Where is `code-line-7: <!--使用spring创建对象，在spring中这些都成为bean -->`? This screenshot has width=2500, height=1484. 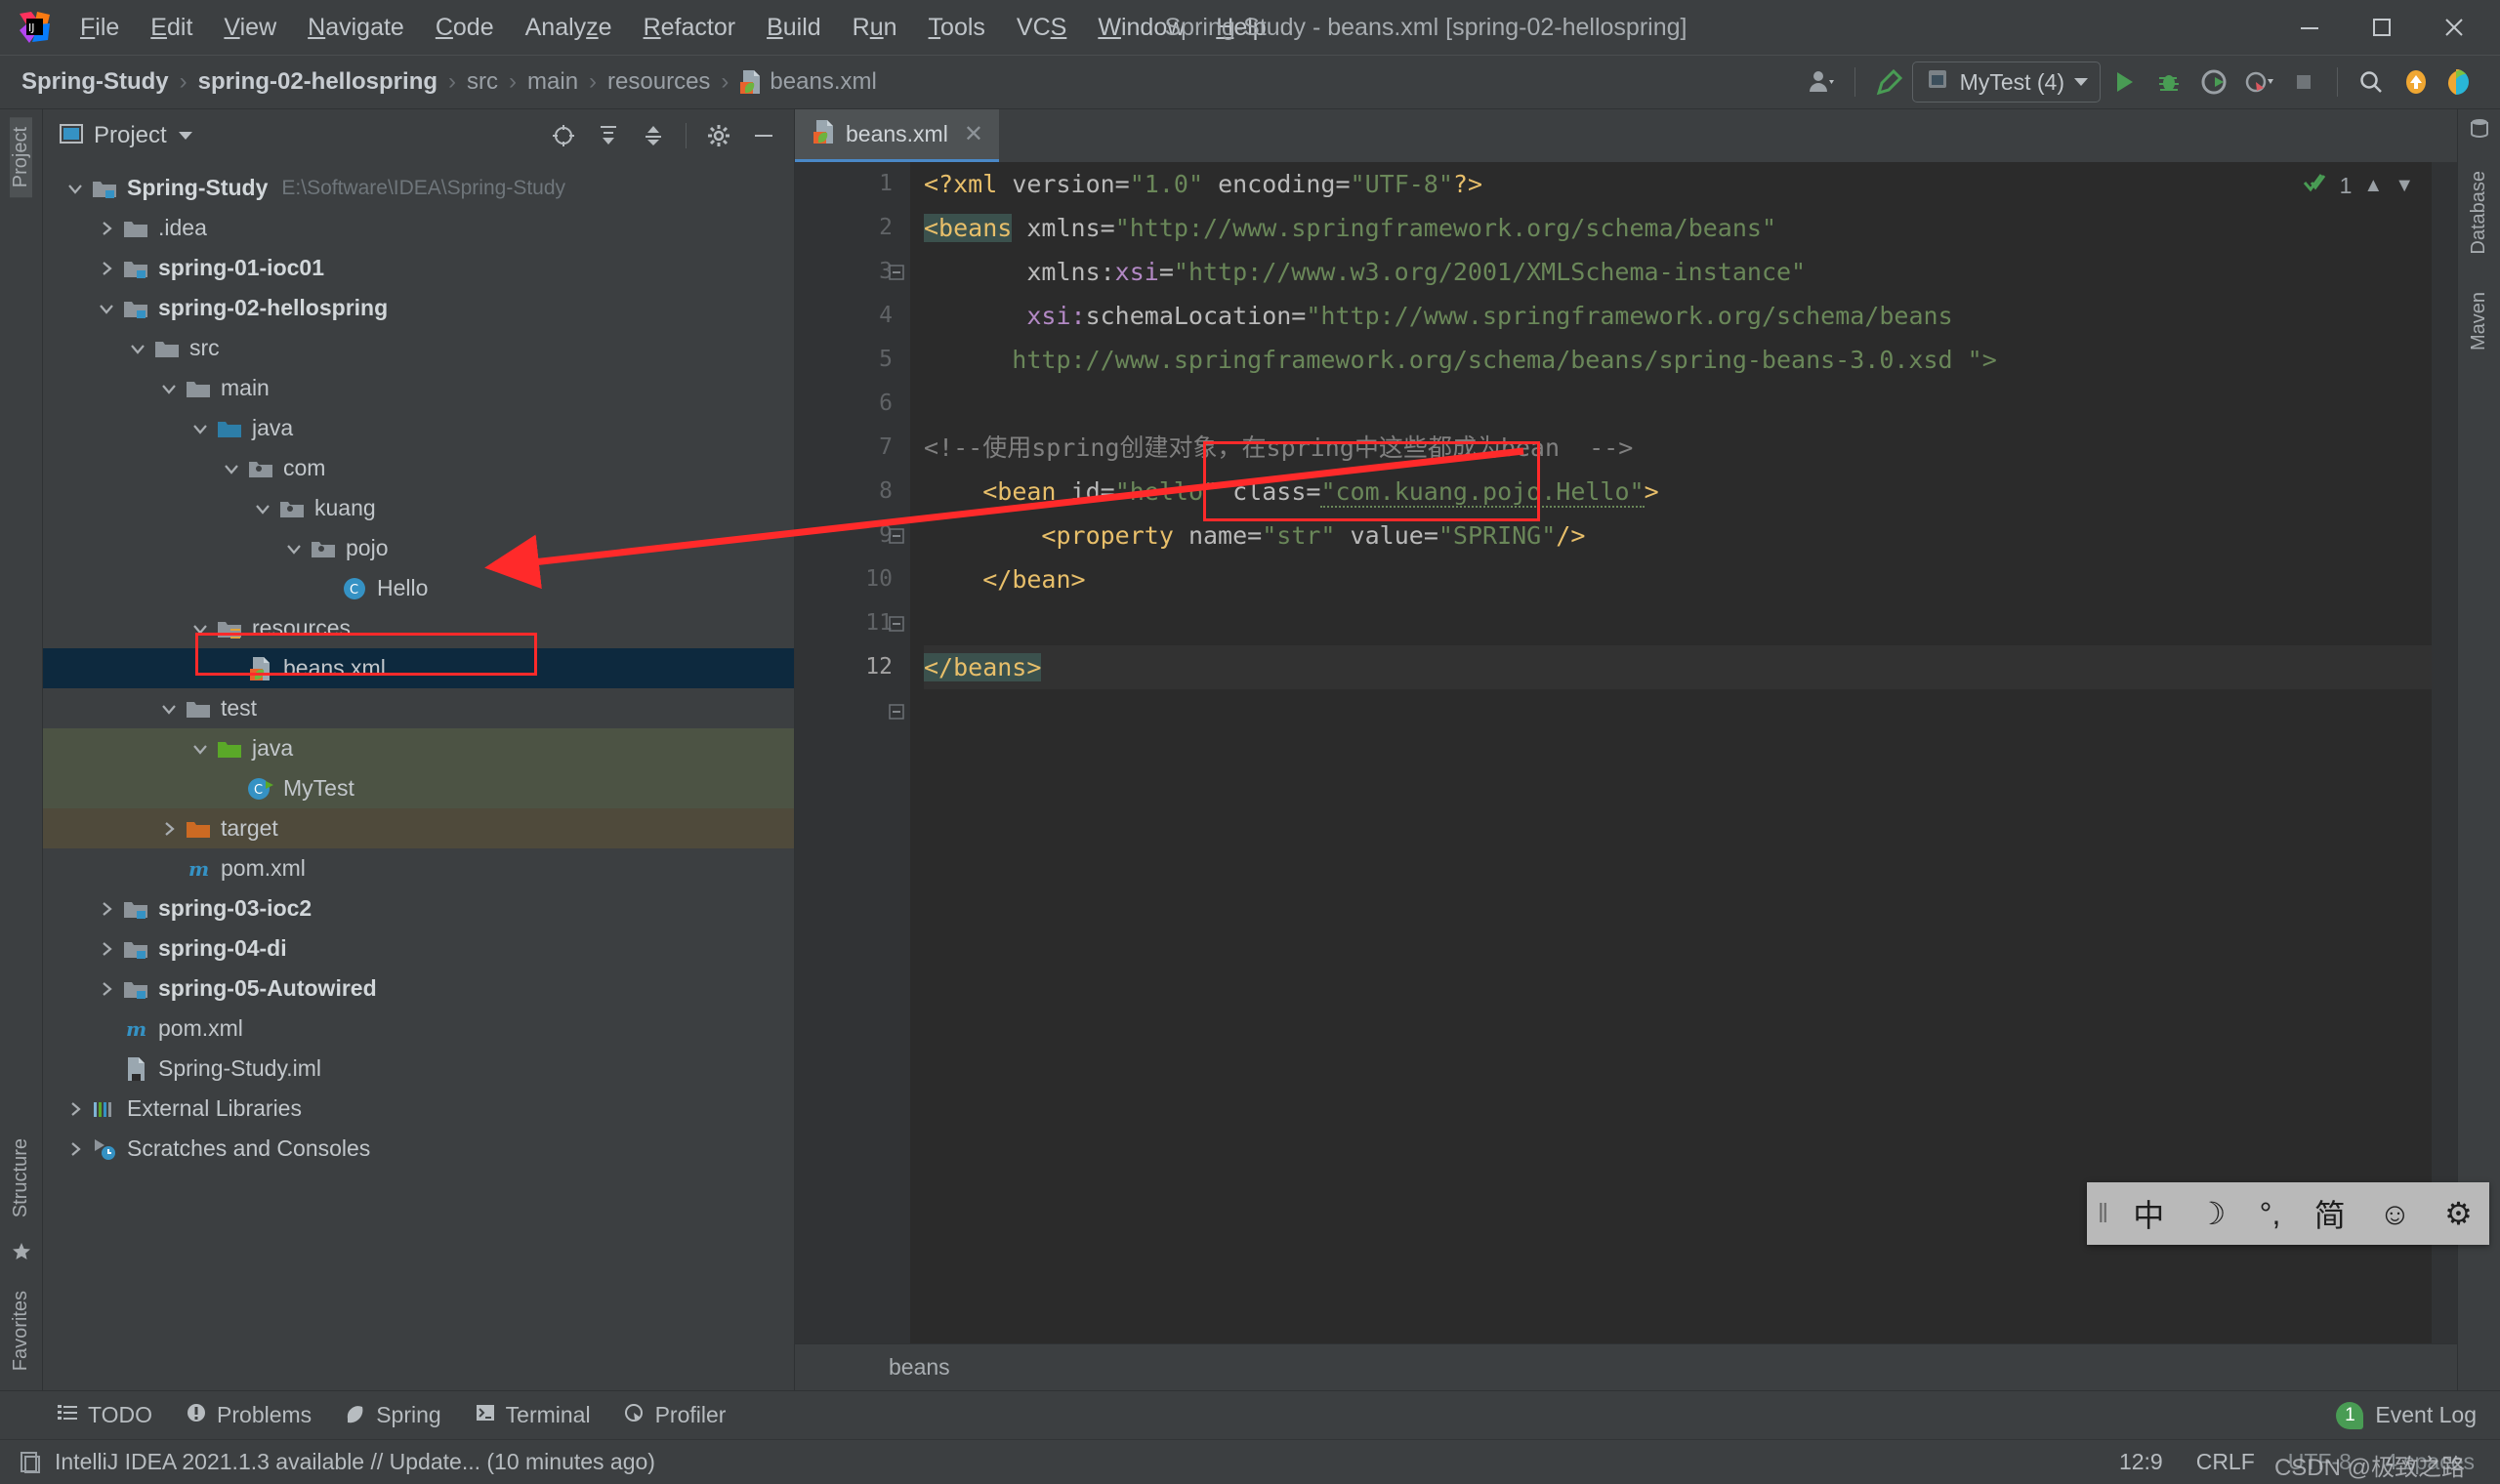 code-line-7: <!--使用spring创建对象，在spring中这些都成为bean --> is located at coordinates (1690, 448).